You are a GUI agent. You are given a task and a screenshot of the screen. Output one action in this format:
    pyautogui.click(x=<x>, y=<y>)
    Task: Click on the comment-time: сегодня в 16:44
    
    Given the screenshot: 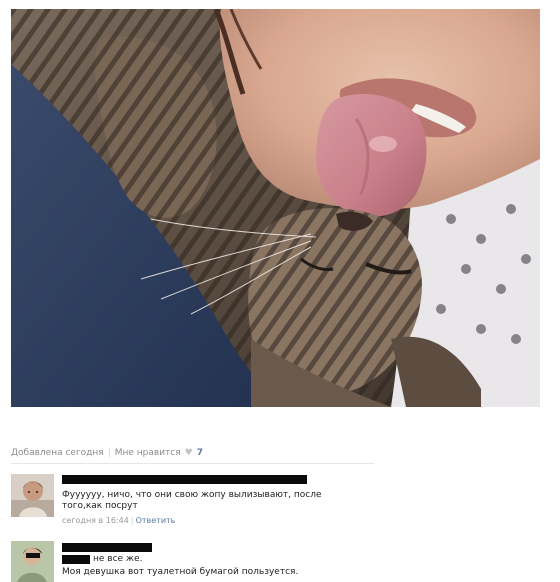 What is the action you would take?
    pyautogui.click(x=95, y=520)
    